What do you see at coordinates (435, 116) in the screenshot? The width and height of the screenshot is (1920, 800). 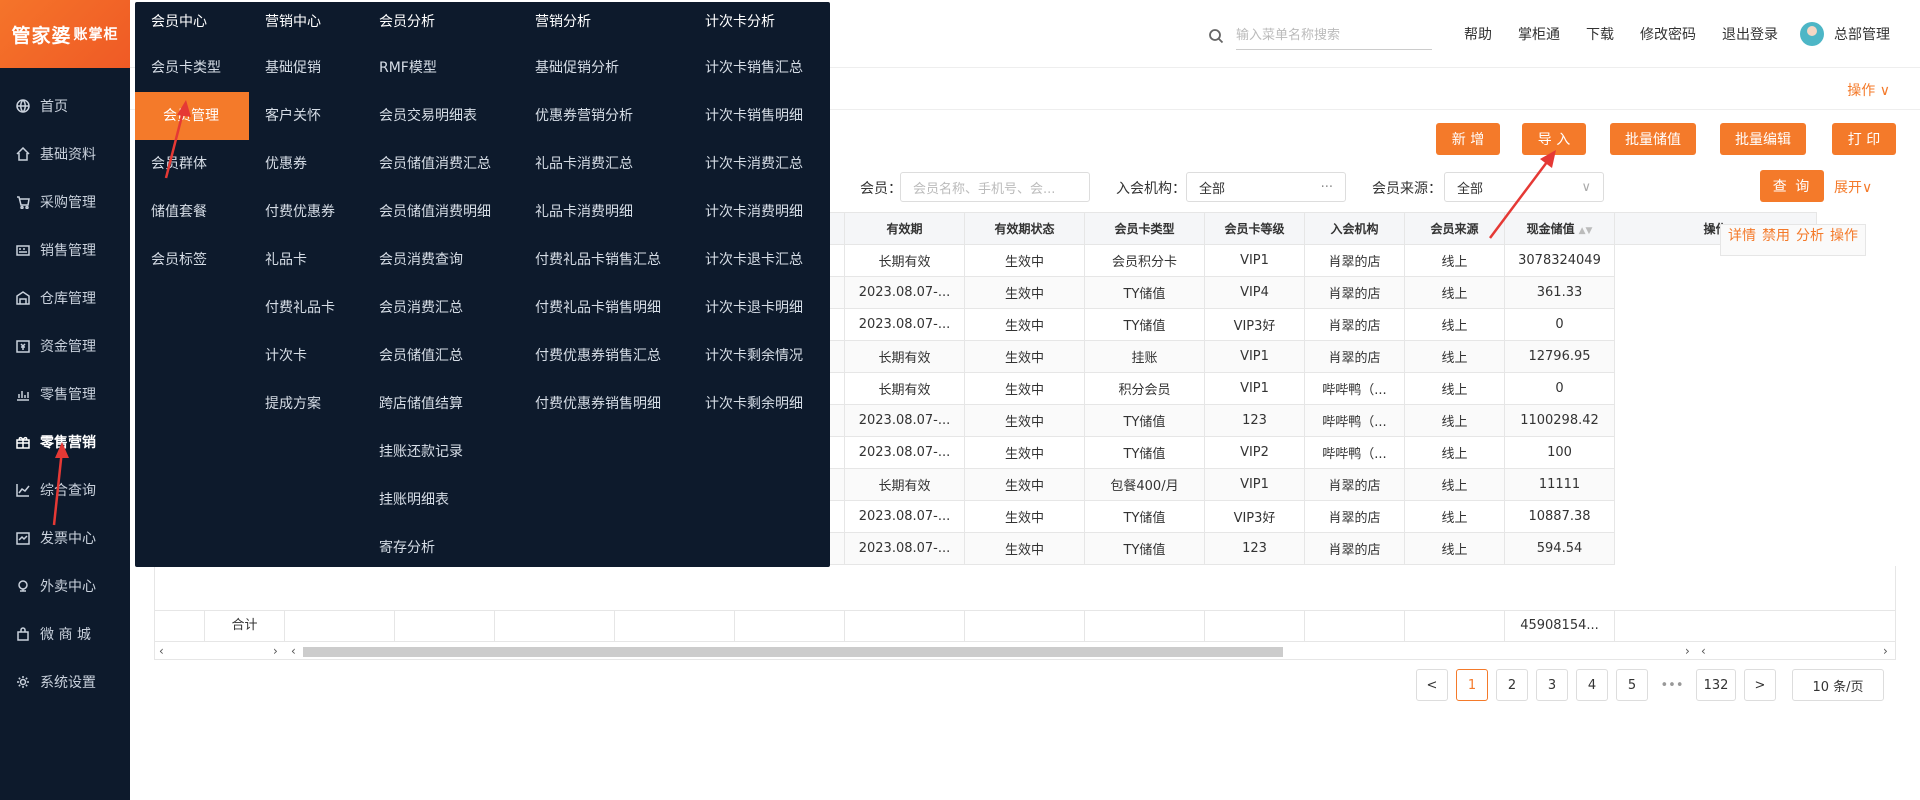 I see `menu-item: 会员交易明细表` at bounding box center [435, 116].